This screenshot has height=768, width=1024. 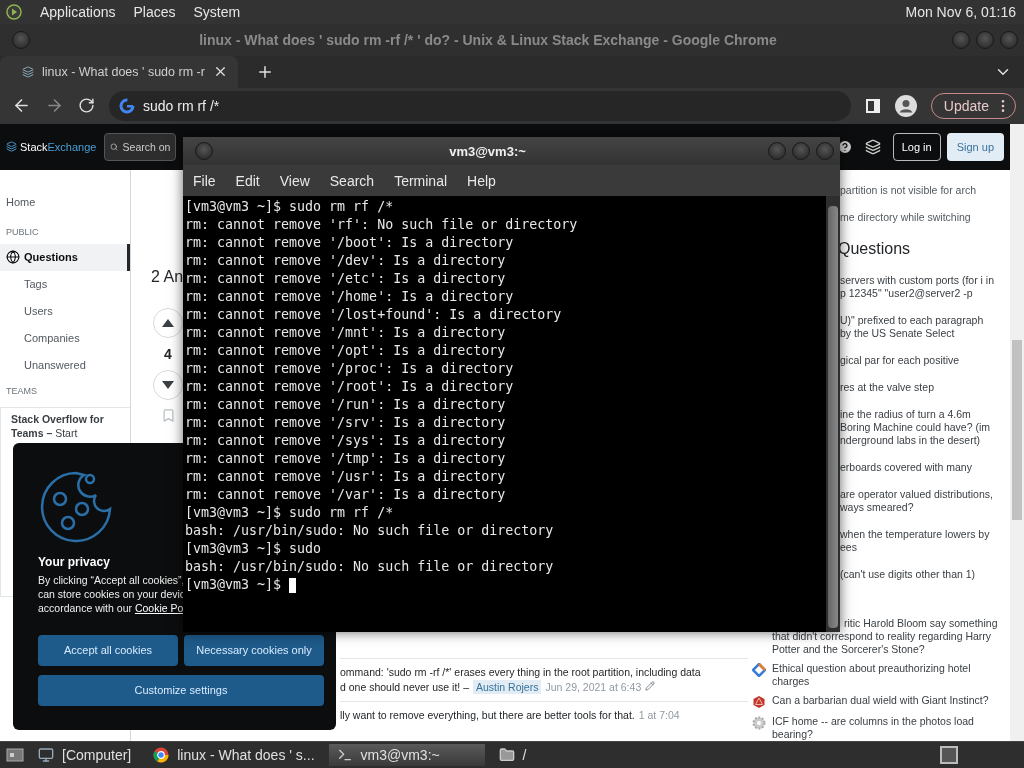 I want to click on site-icon, so click(x=28, y=71).